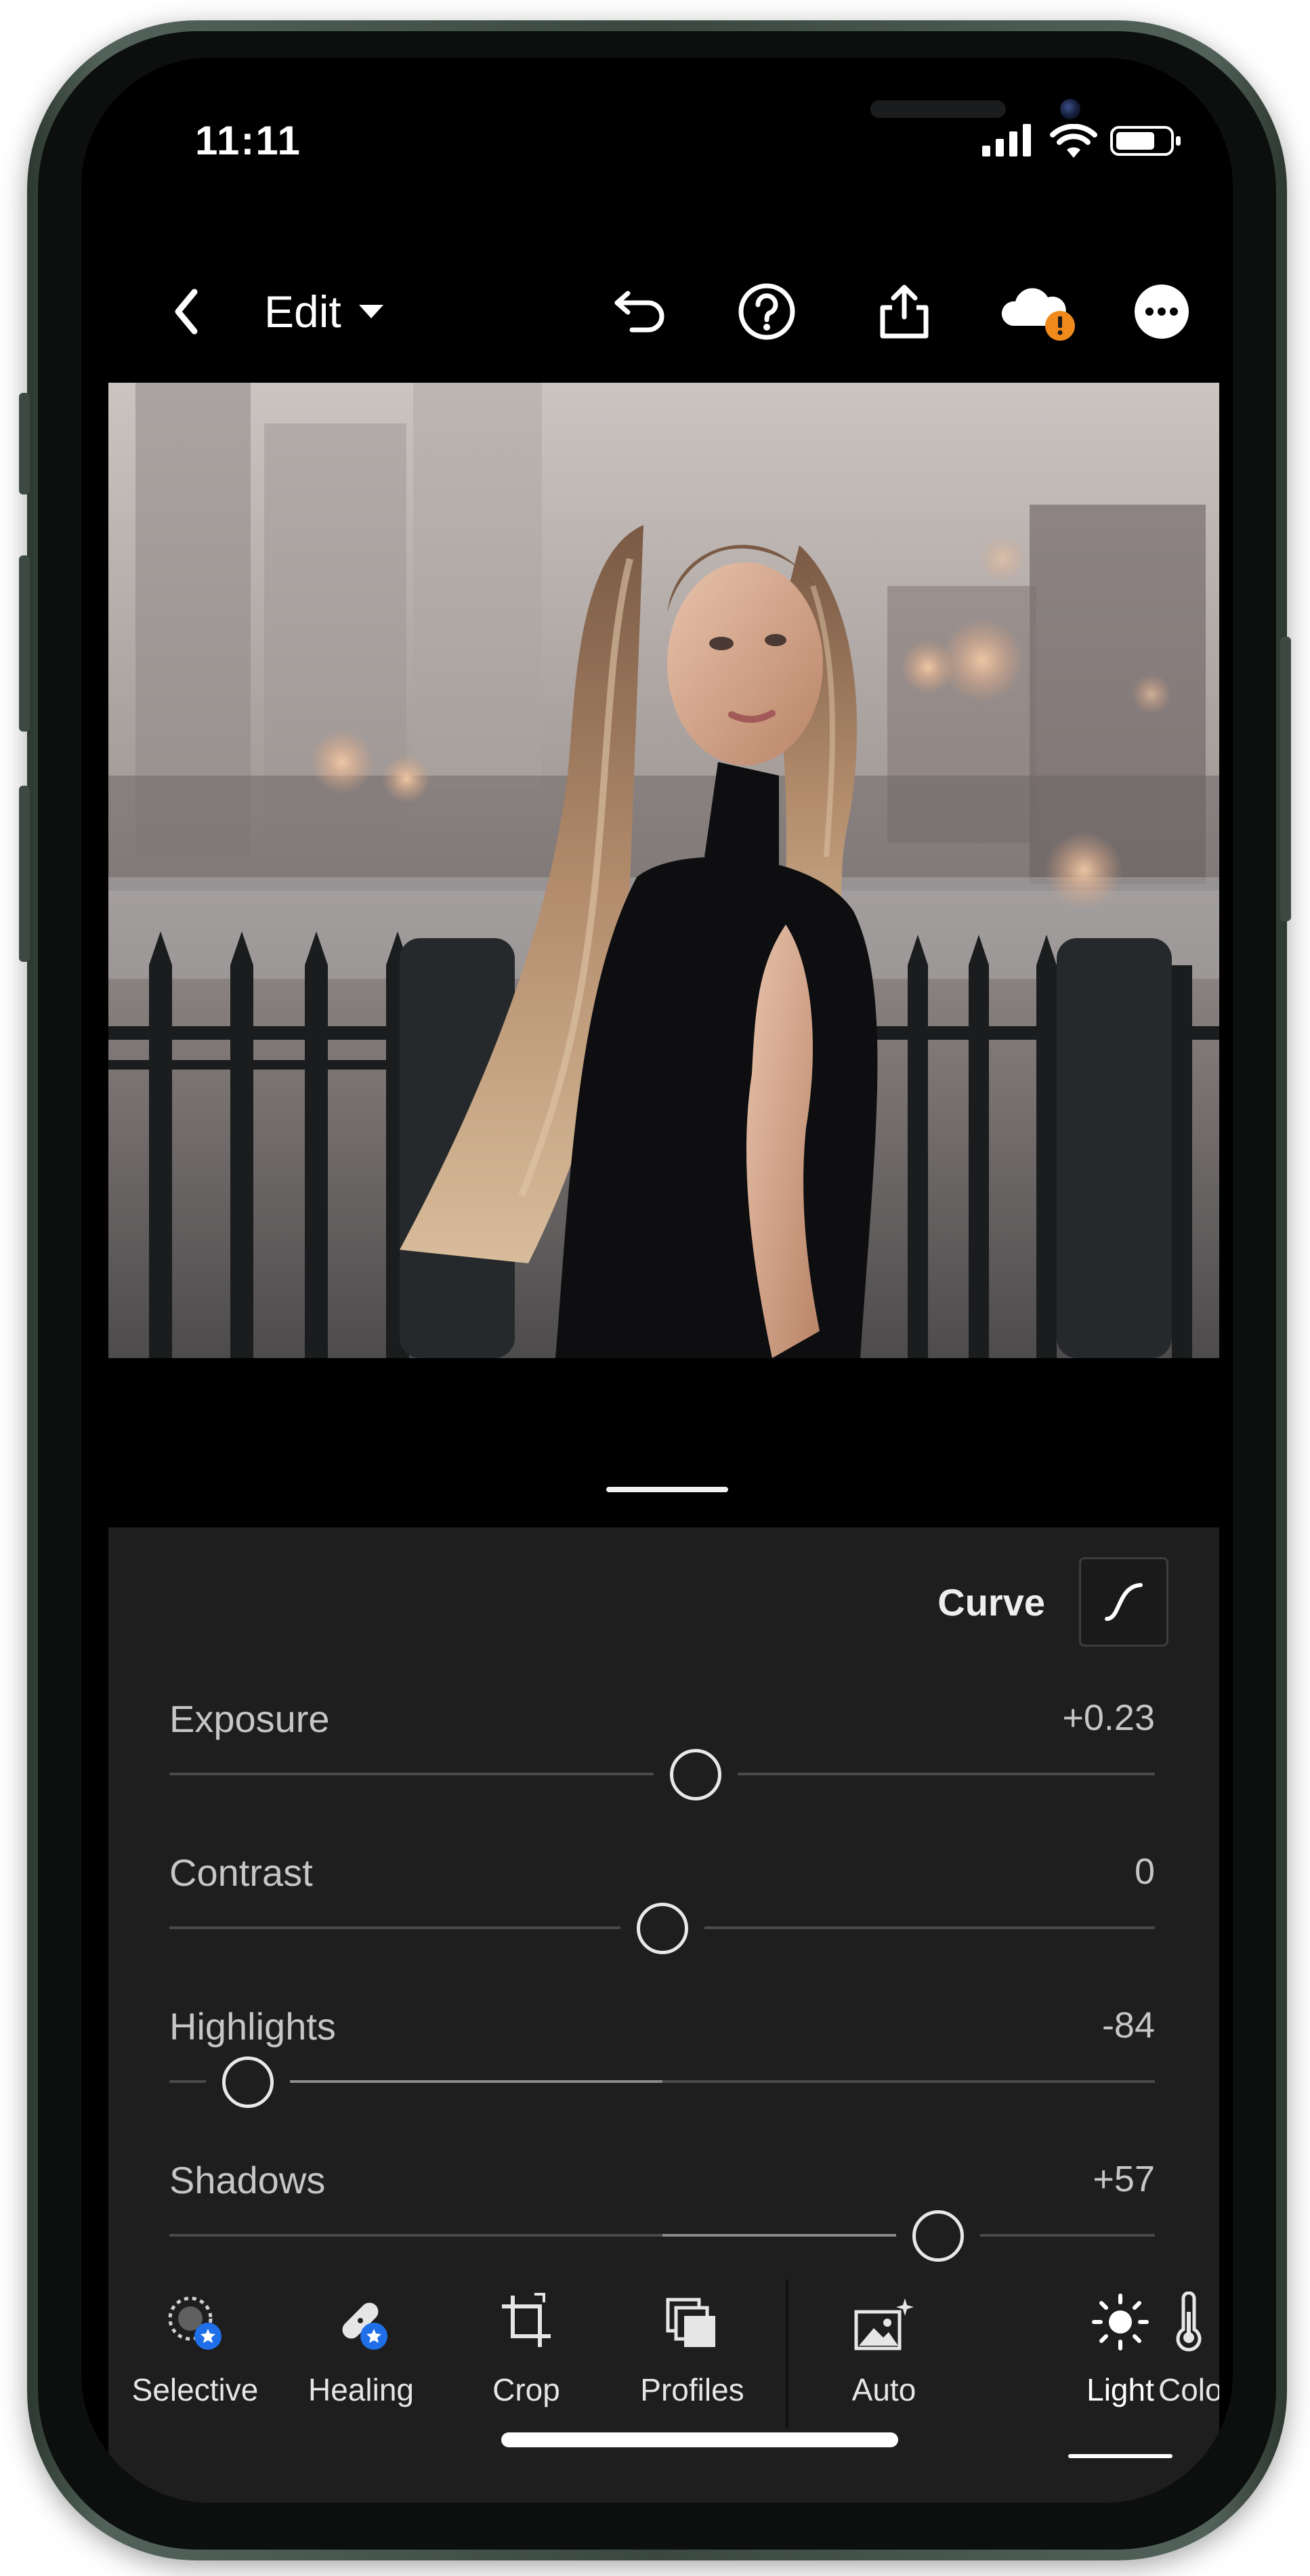  I want to click on undo-icon, so click(639, 312).